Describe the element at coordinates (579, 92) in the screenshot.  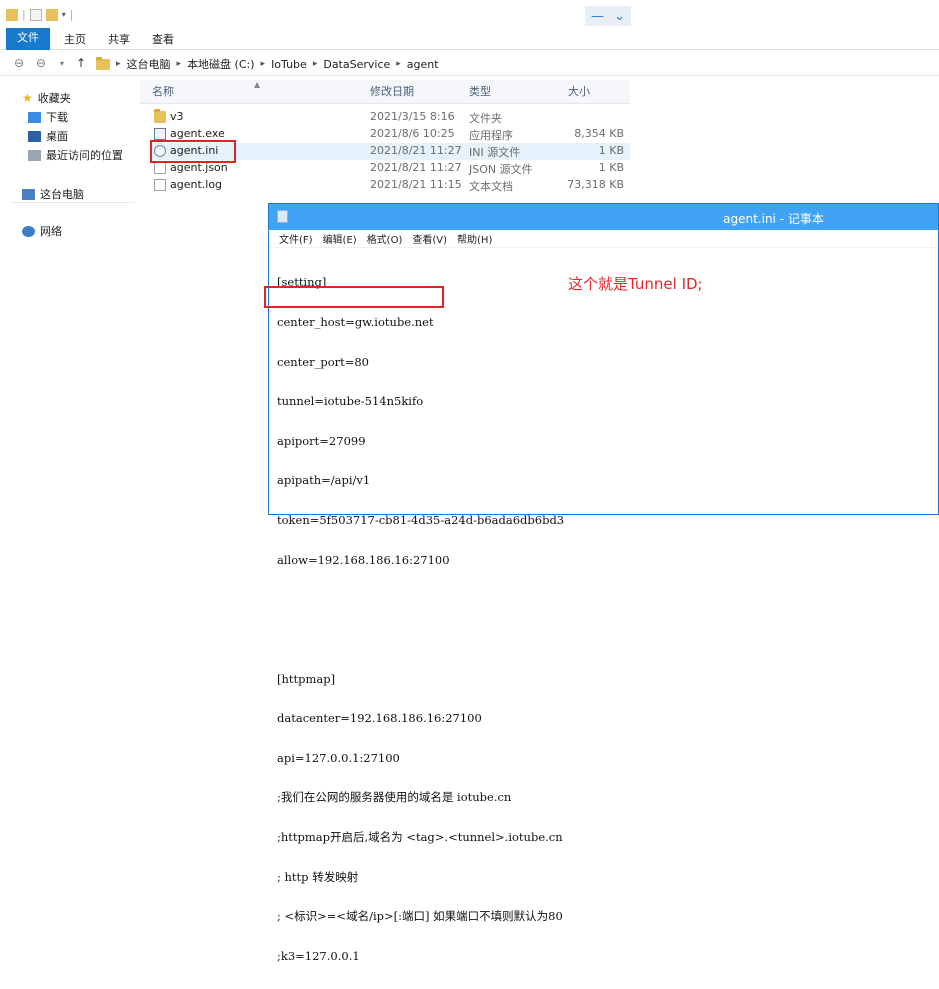
I see `column-header-size: 大小` at that location.